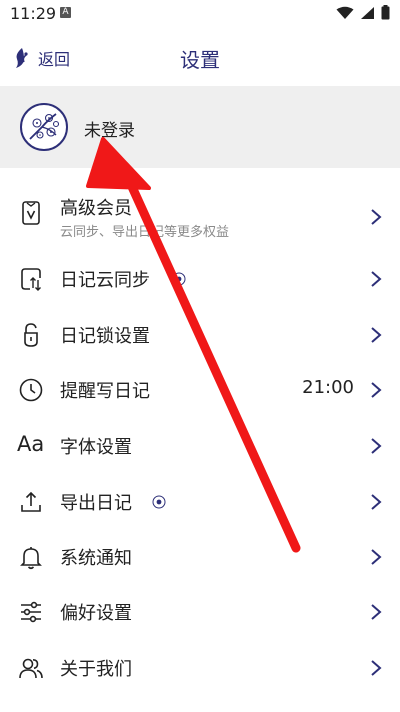  Describe the element at coordinates (200, 335) in the screenshot. I see `menu-item-diary-lock: 日记锁设置` at that location.